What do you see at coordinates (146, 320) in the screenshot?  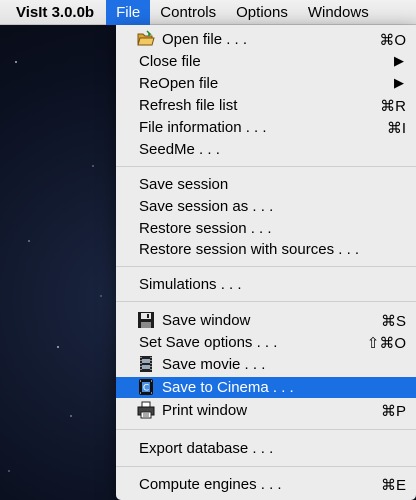 I see `floppy-disk-icon` at bounding box center [146, 320].